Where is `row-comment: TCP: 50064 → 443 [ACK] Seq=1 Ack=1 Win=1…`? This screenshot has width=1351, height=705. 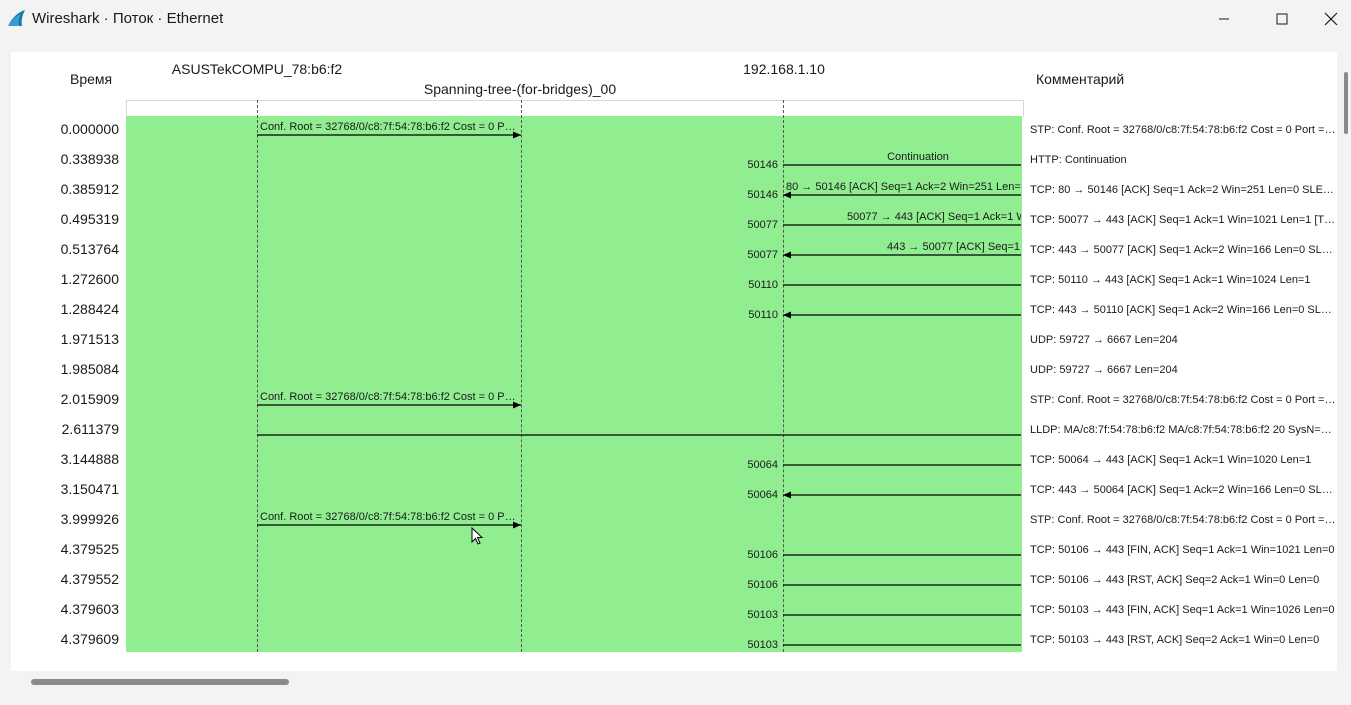 row-comment: TCP: 50064 → 443 [ACK] Seq=1 Ack=1 Win=1… is located at coordinates (1183, 460).